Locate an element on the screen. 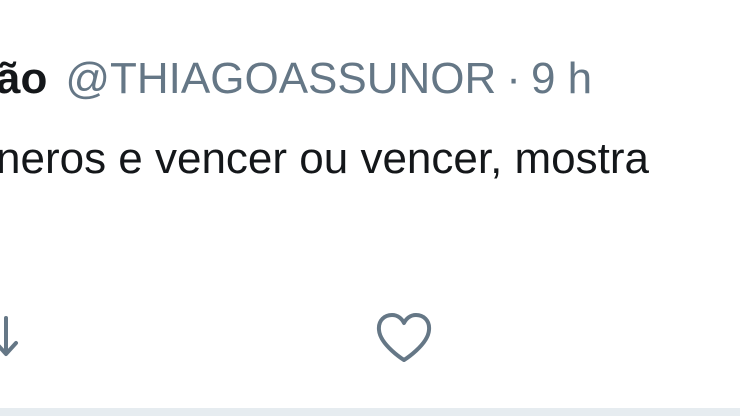 The image size is (740, 416). author-display-name: ão is located at coordinates (23, 78).